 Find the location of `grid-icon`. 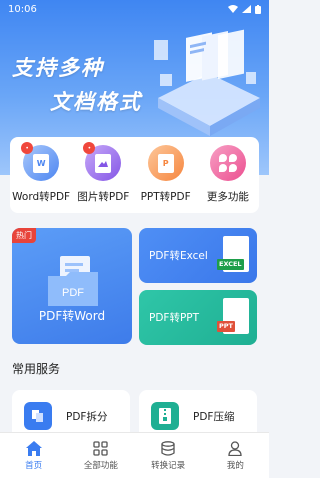

grid-icon is located at coordinates (101, 448).